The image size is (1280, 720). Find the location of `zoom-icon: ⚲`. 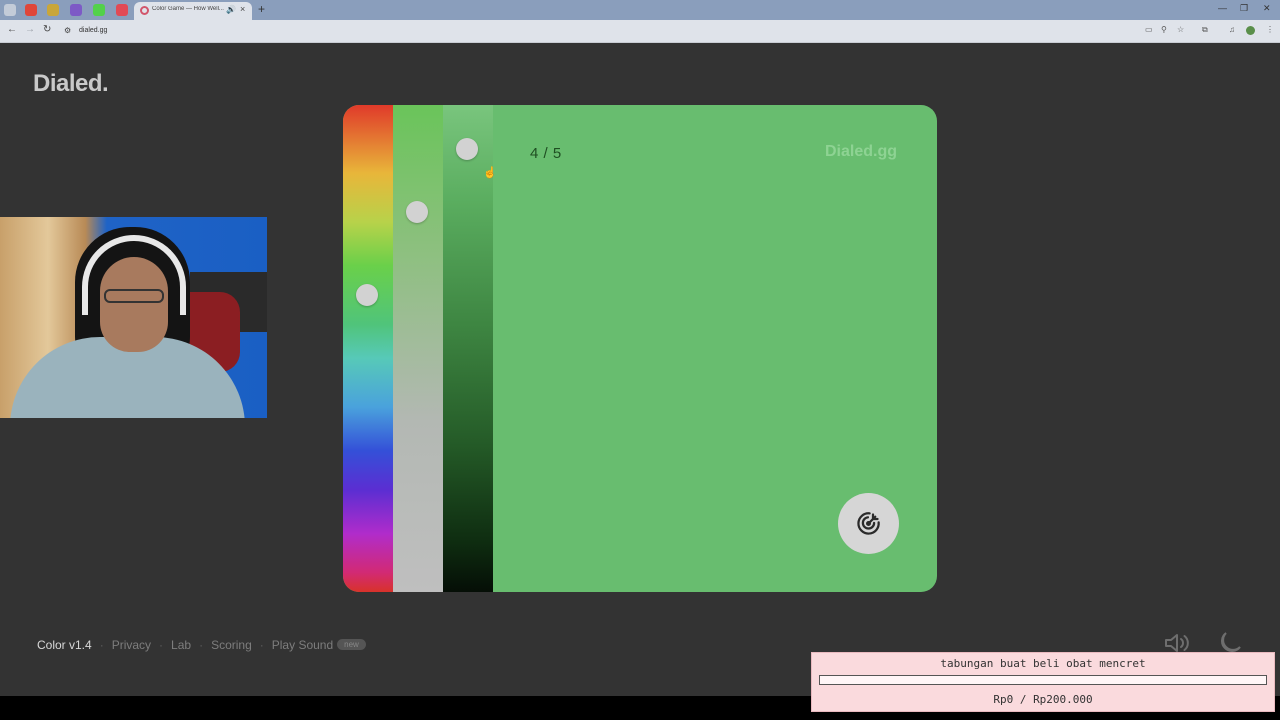

zoom-icon: ⚲ is located at coordinates (1164, 29).